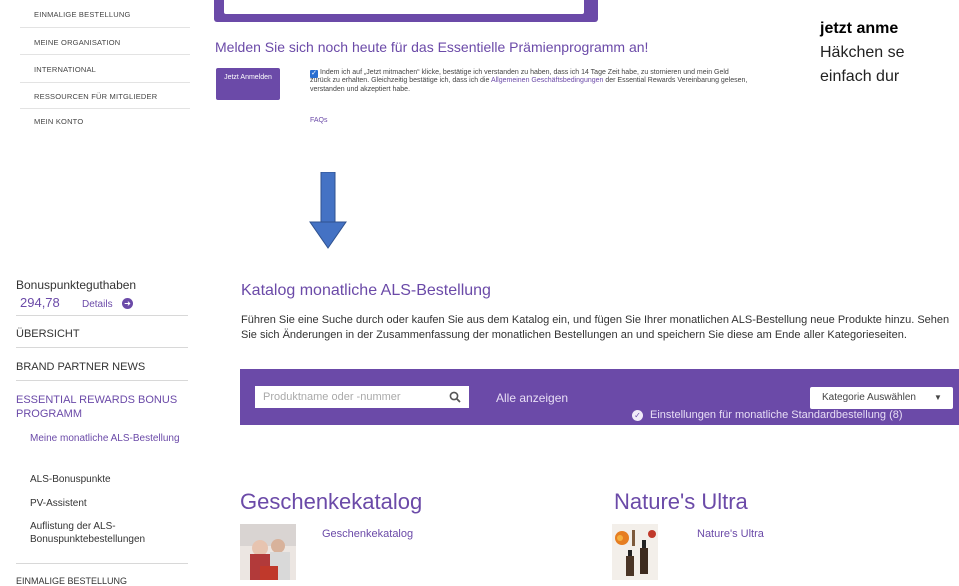 Image resolution: width=959 pixels, height=586 pixels. Describe the element at coordinates (40, 302) in the screenshot. I see `balance-value: 294,78` at that location.